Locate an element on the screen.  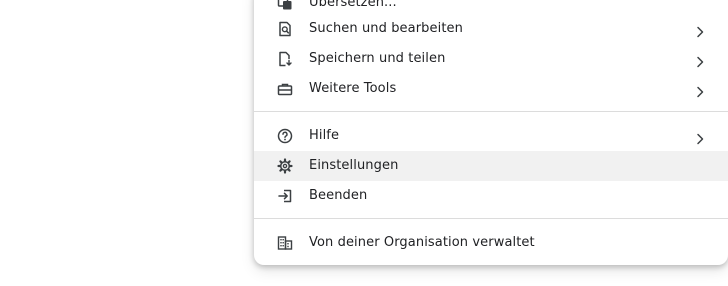
exit-icon is located at coordinates (285, 196).